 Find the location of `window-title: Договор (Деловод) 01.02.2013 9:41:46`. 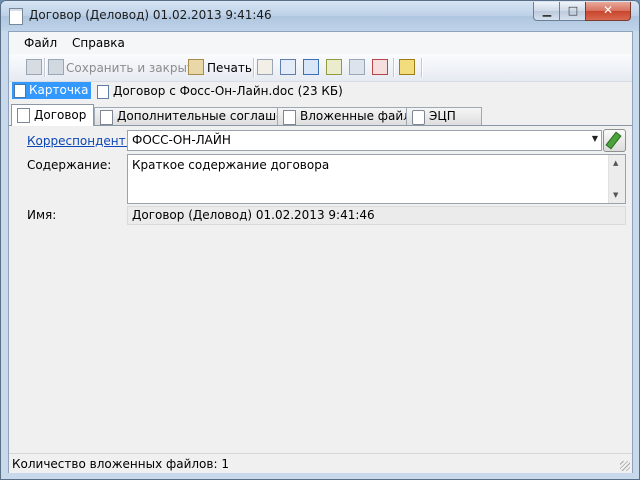

window-title: Договор (Деловод) 01.02.2013 9:41:46 is located at coordinates (150, 15).